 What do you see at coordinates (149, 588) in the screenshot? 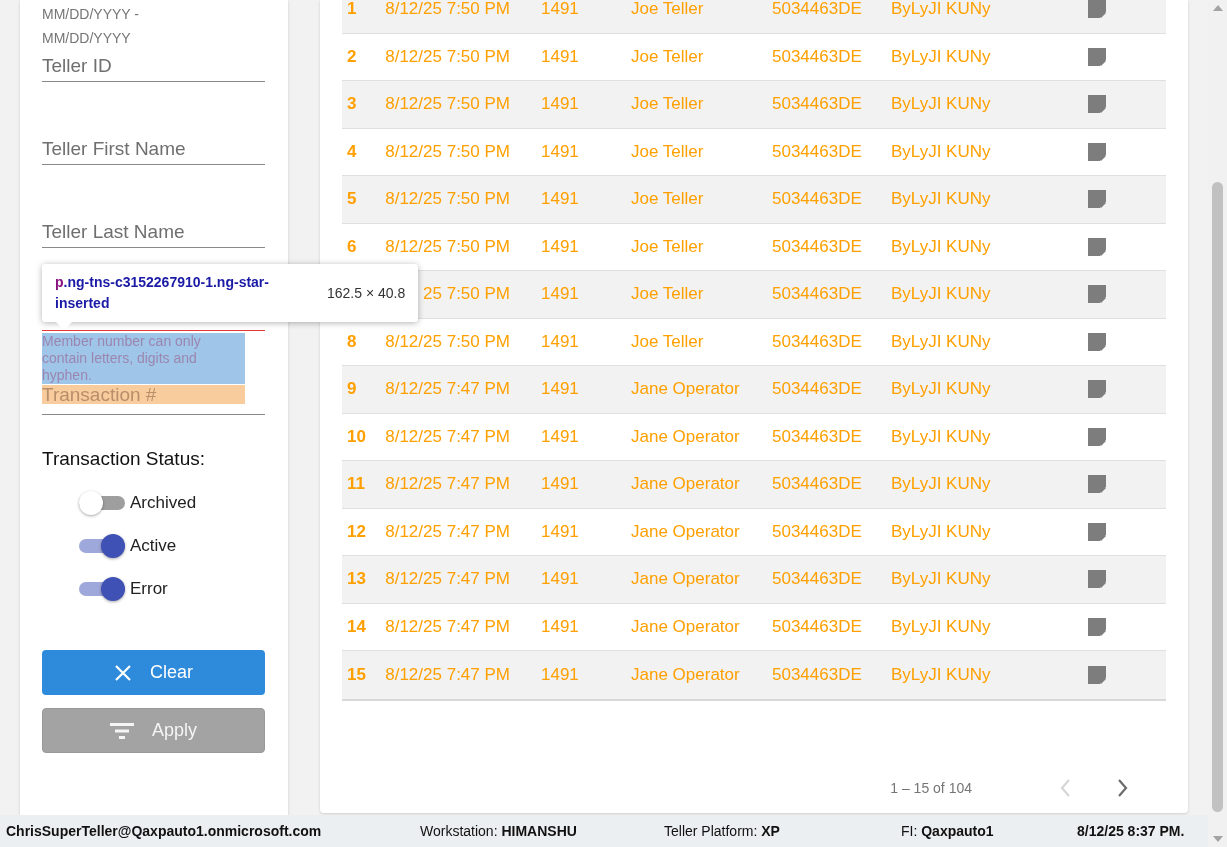
I see `toggle-label: Error` at bounding box center [149, 588].